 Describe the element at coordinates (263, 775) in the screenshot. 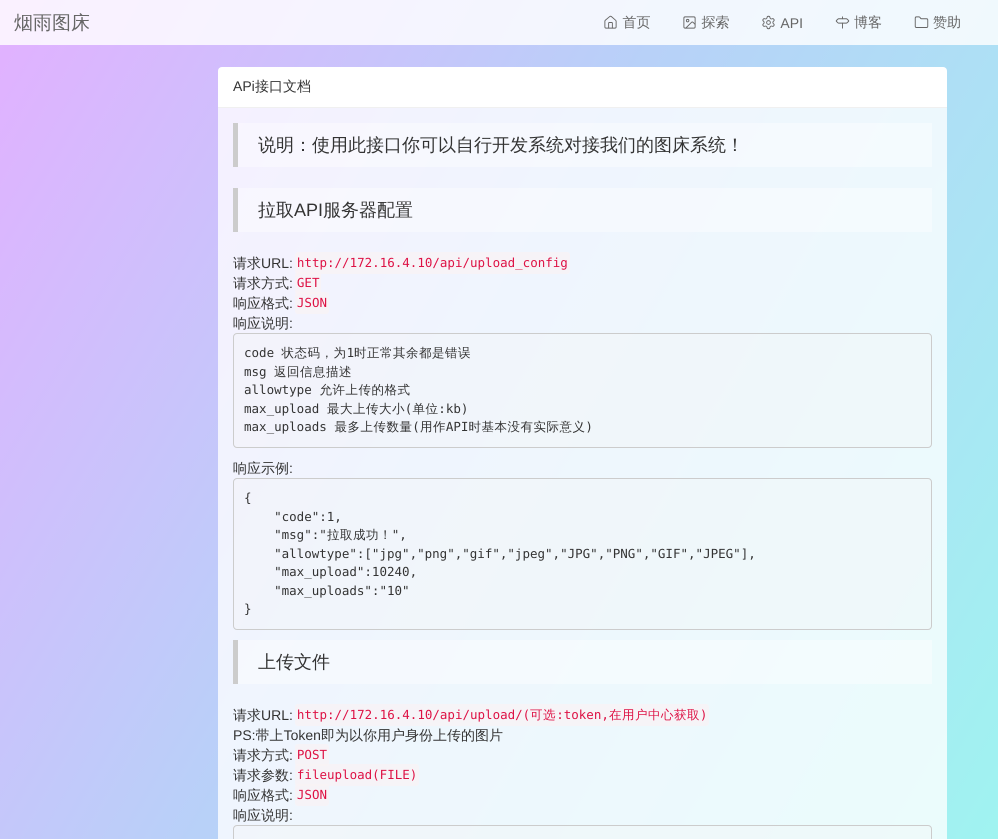

I see `field-label: 请求参数:` at that location.